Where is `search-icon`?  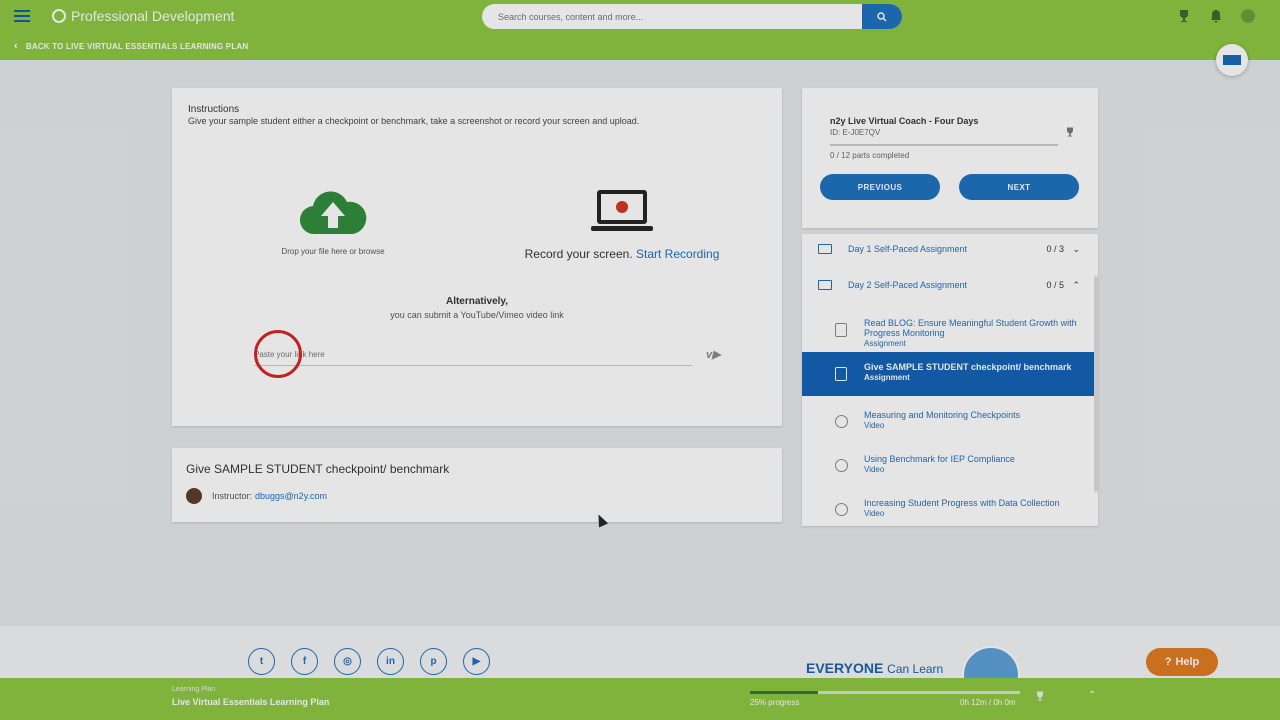 search-icon is located at coordinates (882, 16).